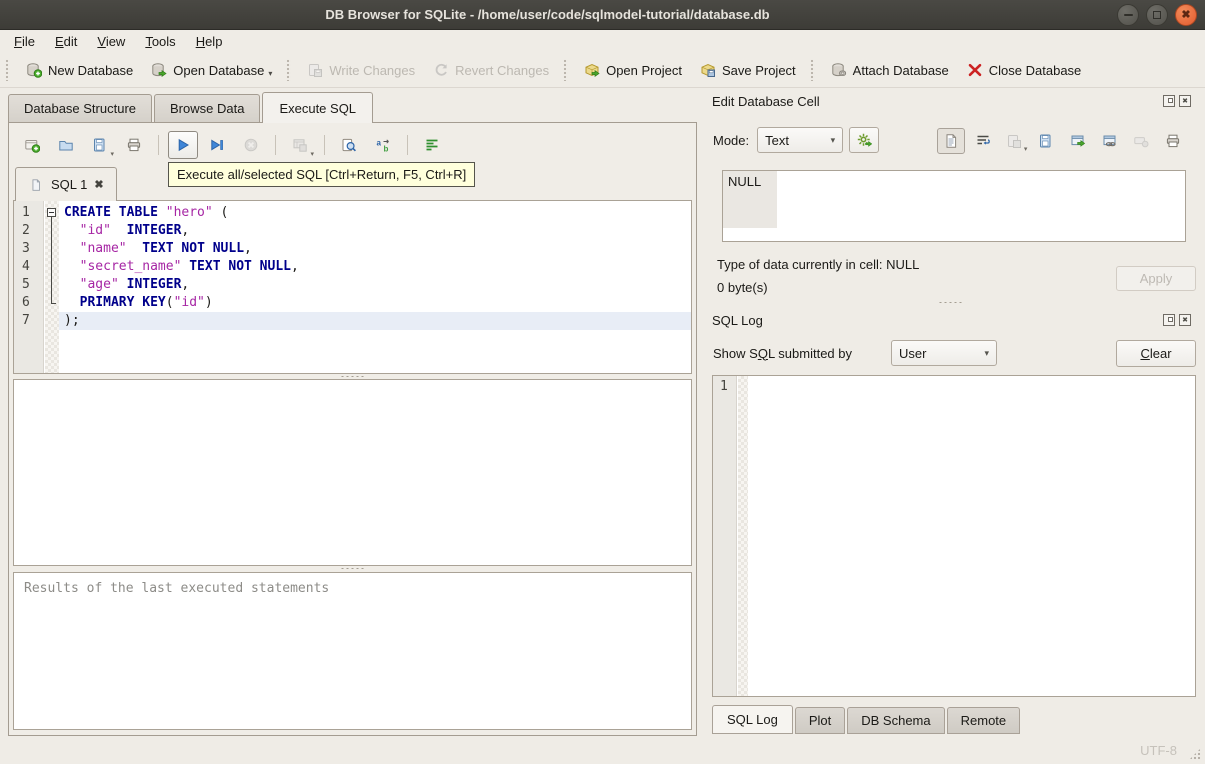 The width and height of the screenshot is (1205, 764). What do you see at coordinates (26, 212) in the screenshot?
I see `line-number: 1` at bounding box center [26, 212].